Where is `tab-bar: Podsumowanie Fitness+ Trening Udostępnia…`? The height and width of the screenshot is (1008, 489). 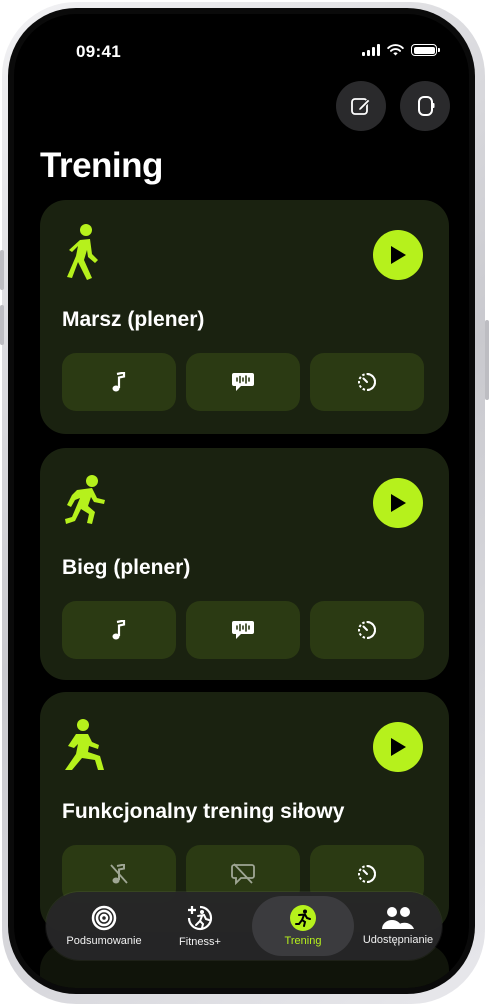 tab-bar: Podsumowanie Fitness+ Trening Udostępnia… is located at coordinates (244, 926).